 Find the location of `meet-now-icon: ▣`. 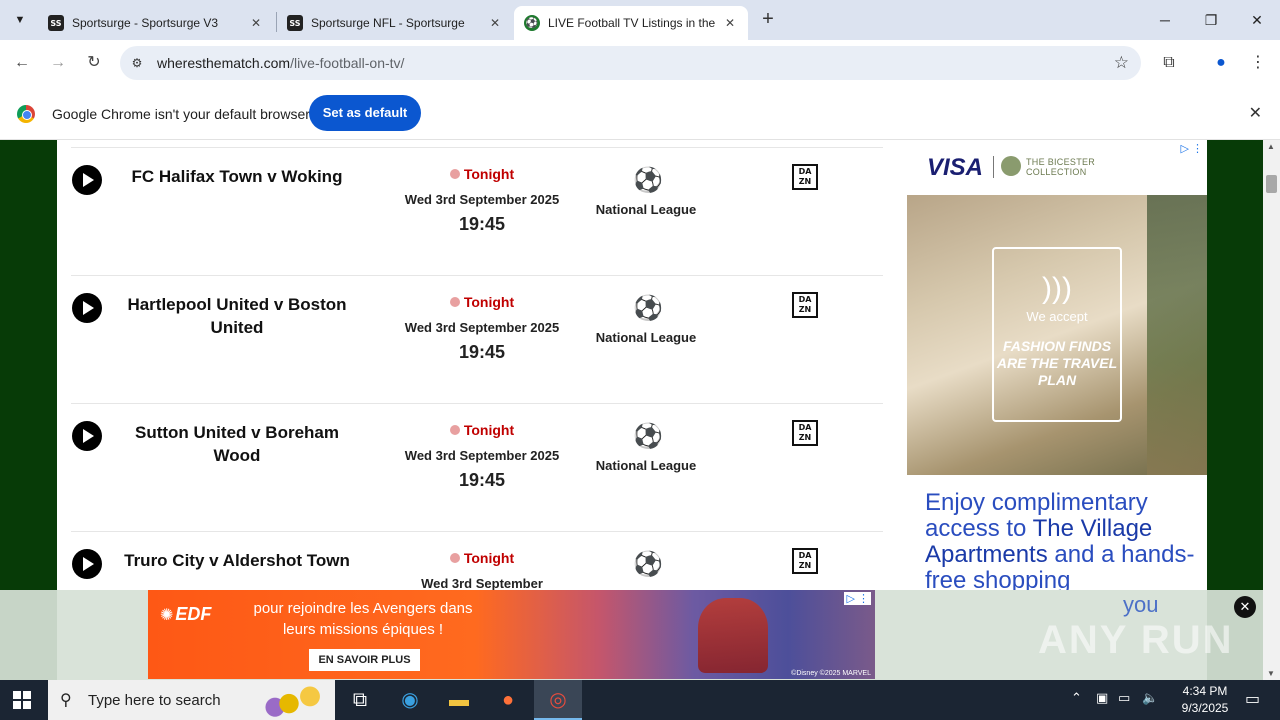

meet-now-icon: ▣ is located at coordinates (1102, 698).